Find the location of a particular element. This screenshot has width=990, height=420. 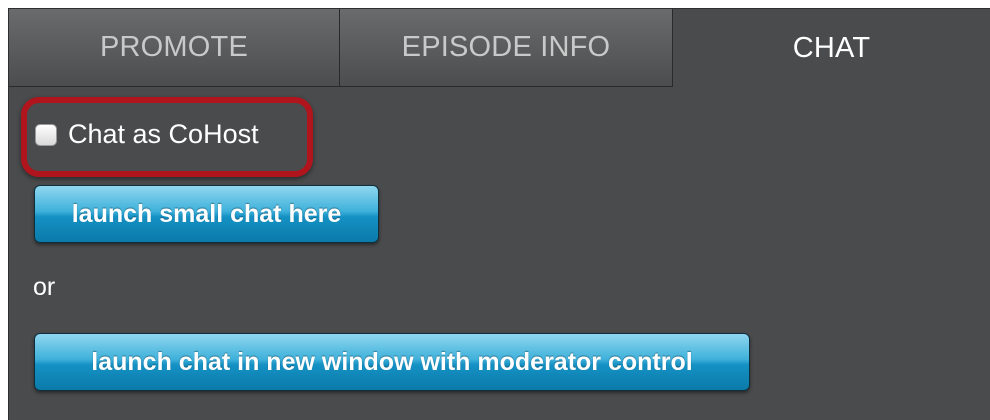

cohost-label: Chat as CoHost is located at coordinates (163, 134).